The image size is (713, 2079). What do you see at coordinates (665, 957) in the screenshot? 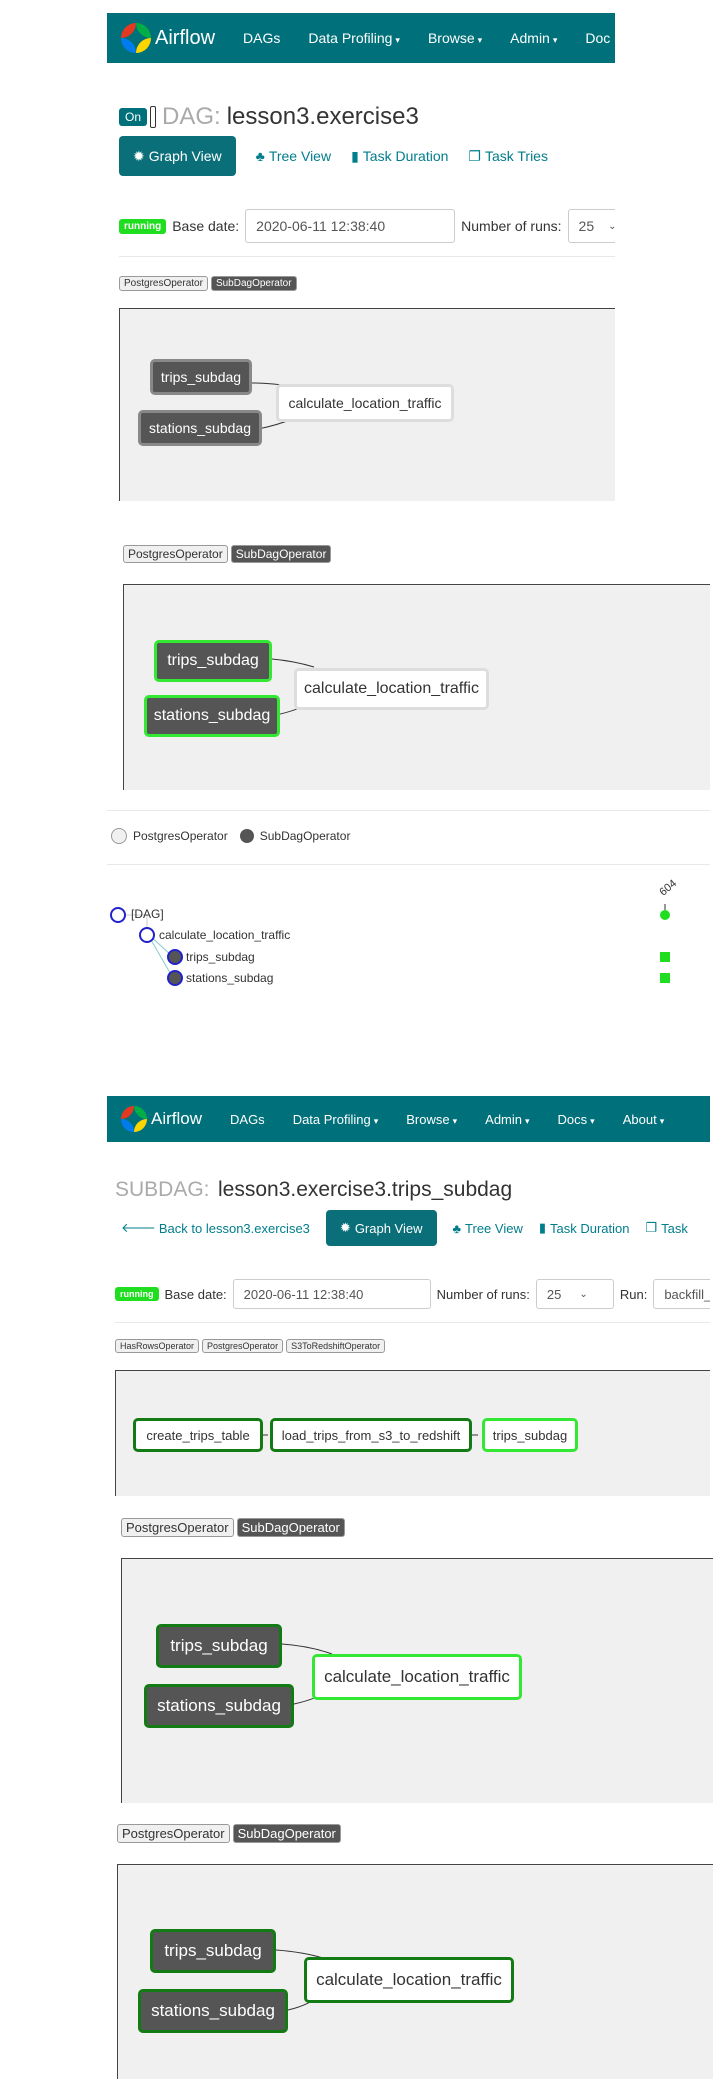
I see `task-instance-trips` at bounding box center [665, 957].